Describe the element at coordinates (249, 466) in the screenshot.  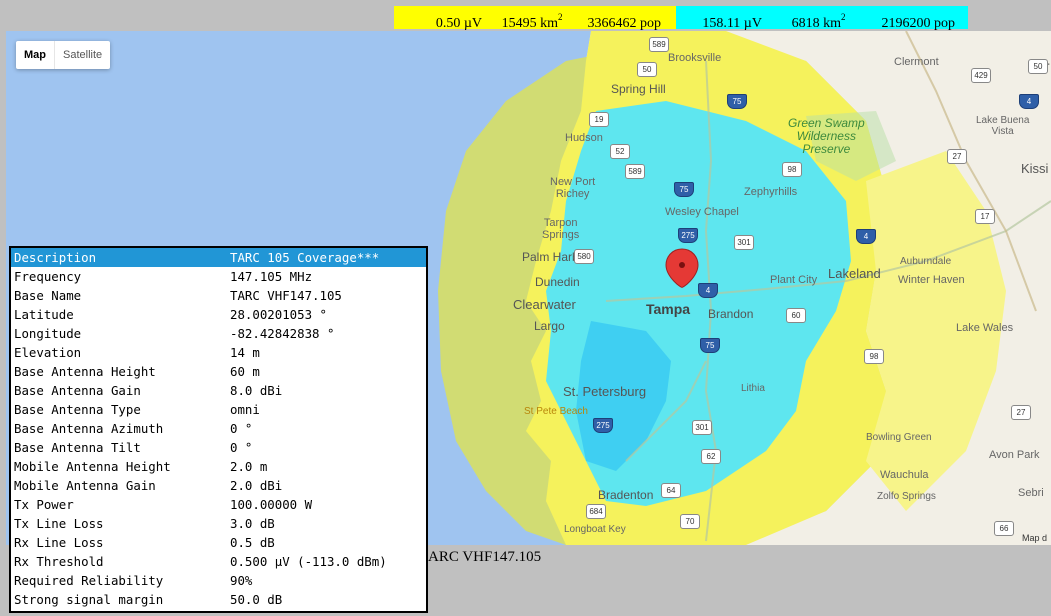
I see `row-value: 2.0 m` at that location.